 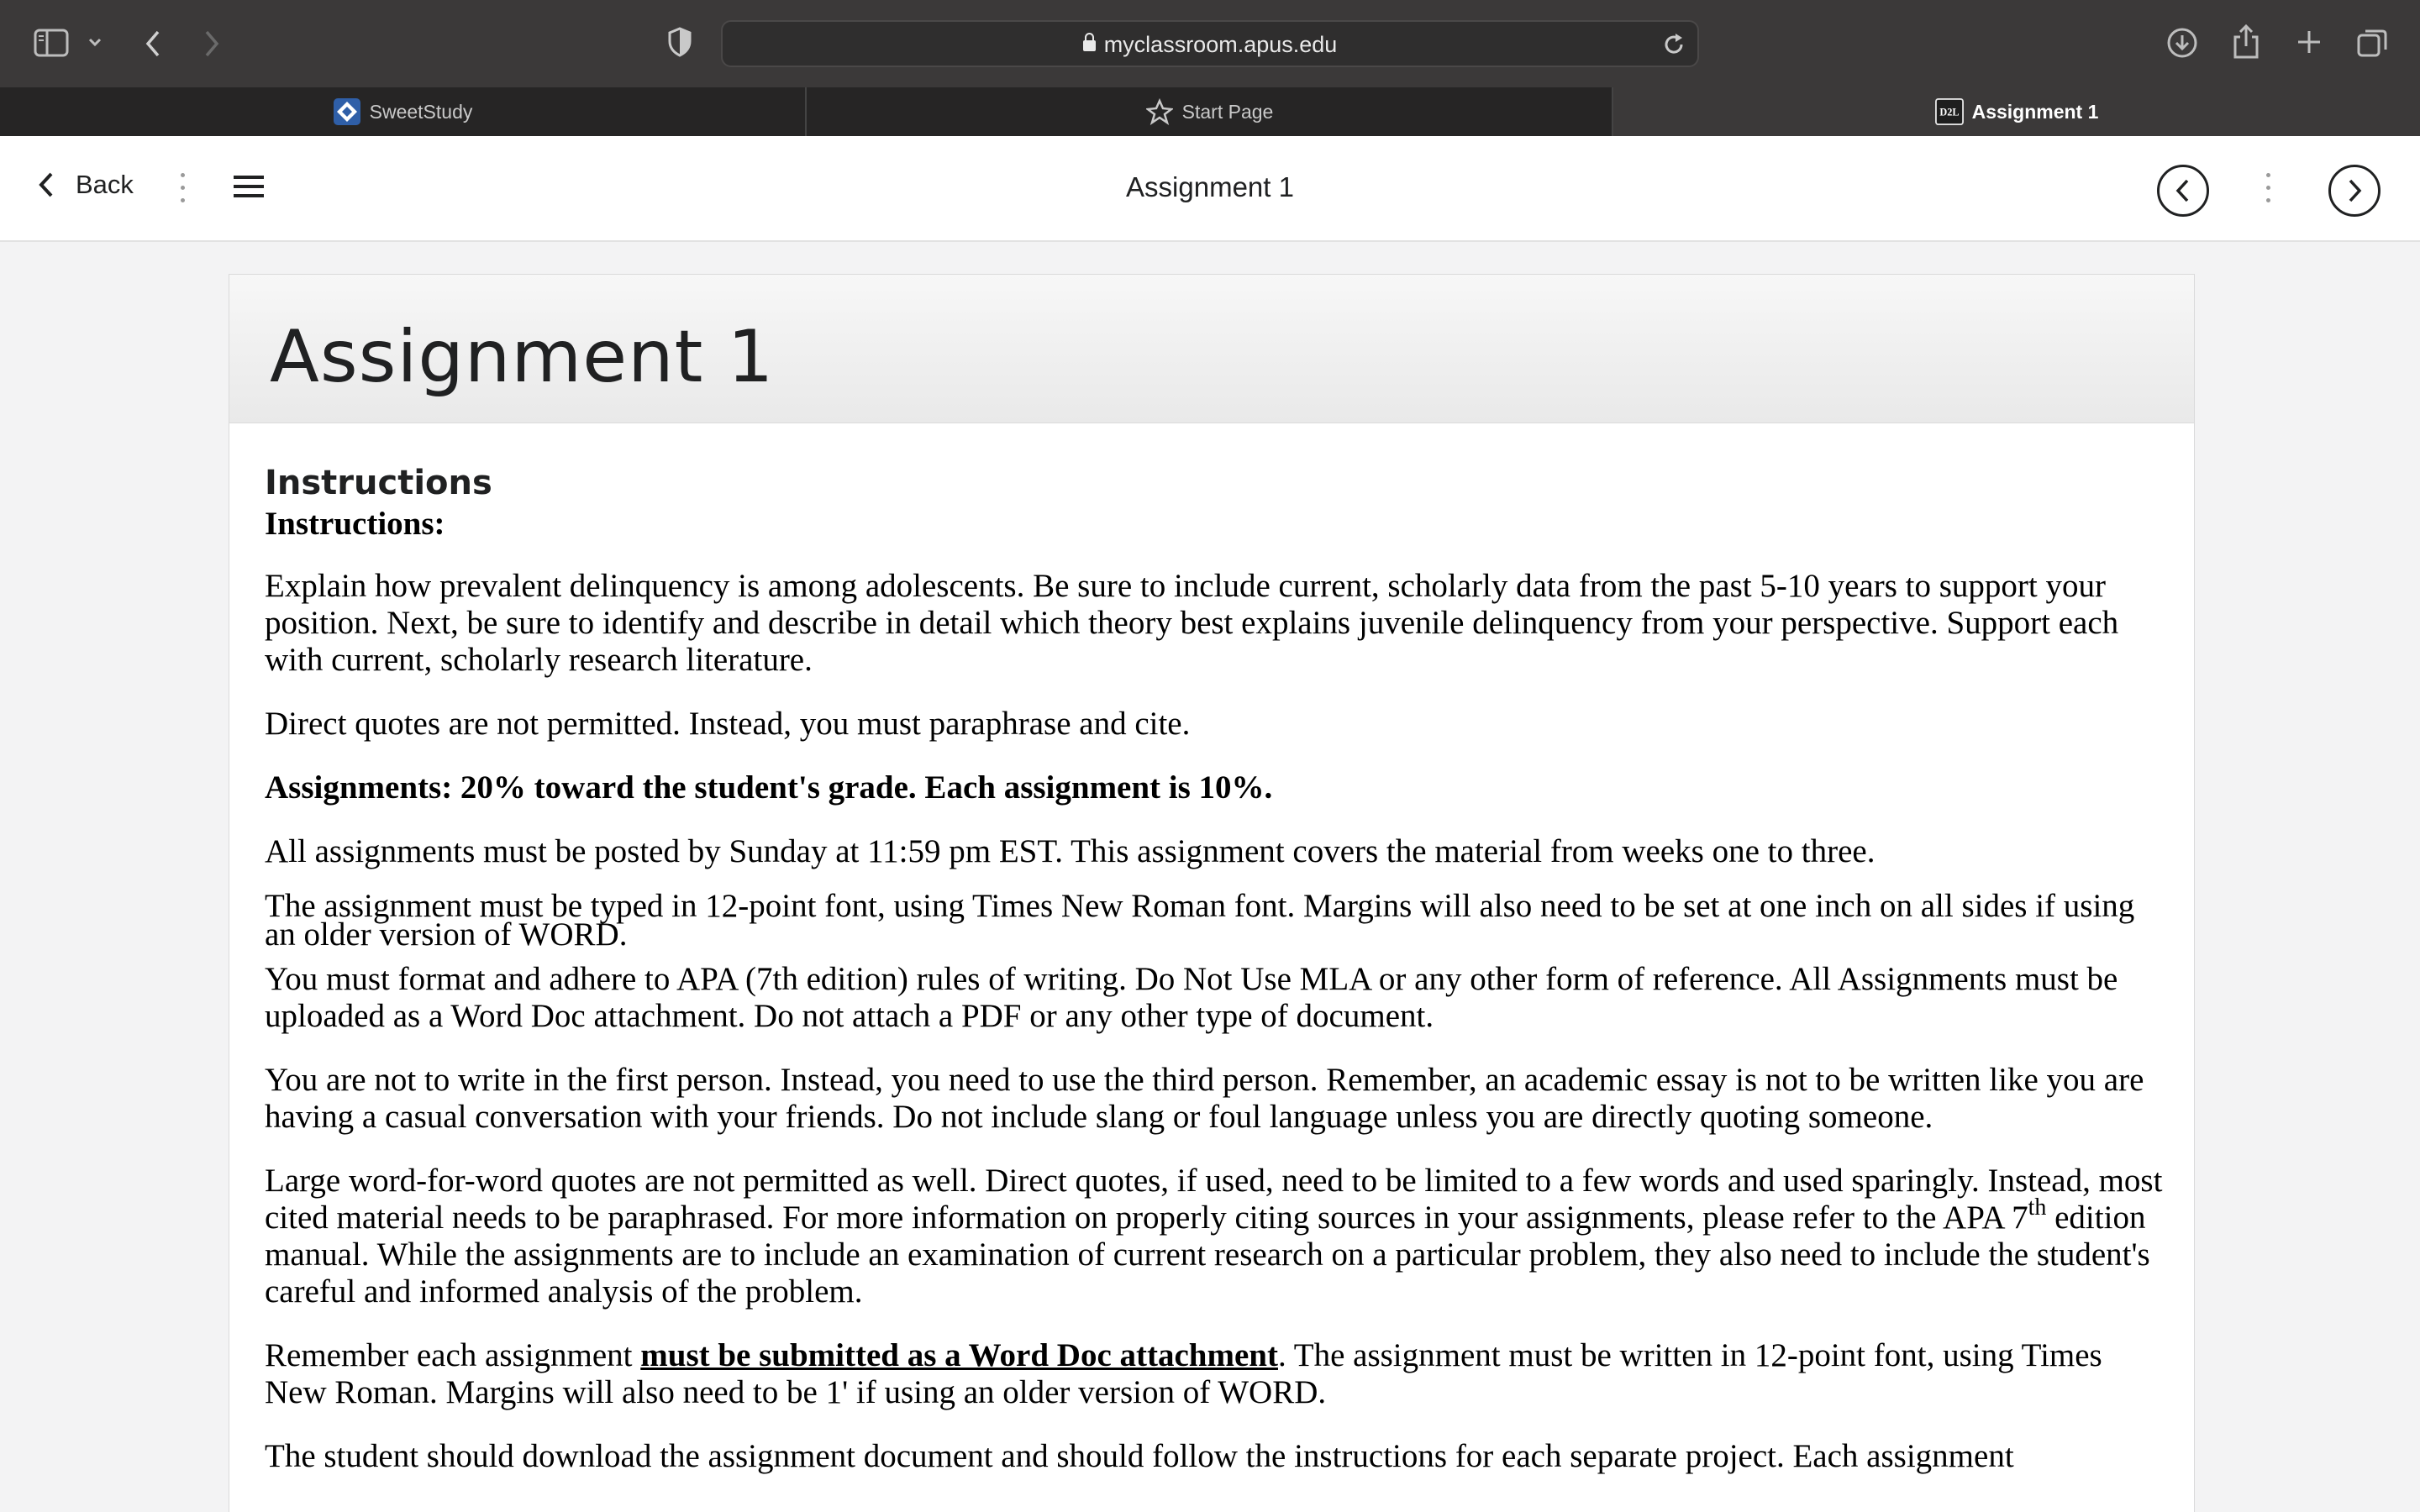 What do you see at coordinates (1674, 44) in the screenshot?
I see `reload-icon` at bounding box center [1674, 44].